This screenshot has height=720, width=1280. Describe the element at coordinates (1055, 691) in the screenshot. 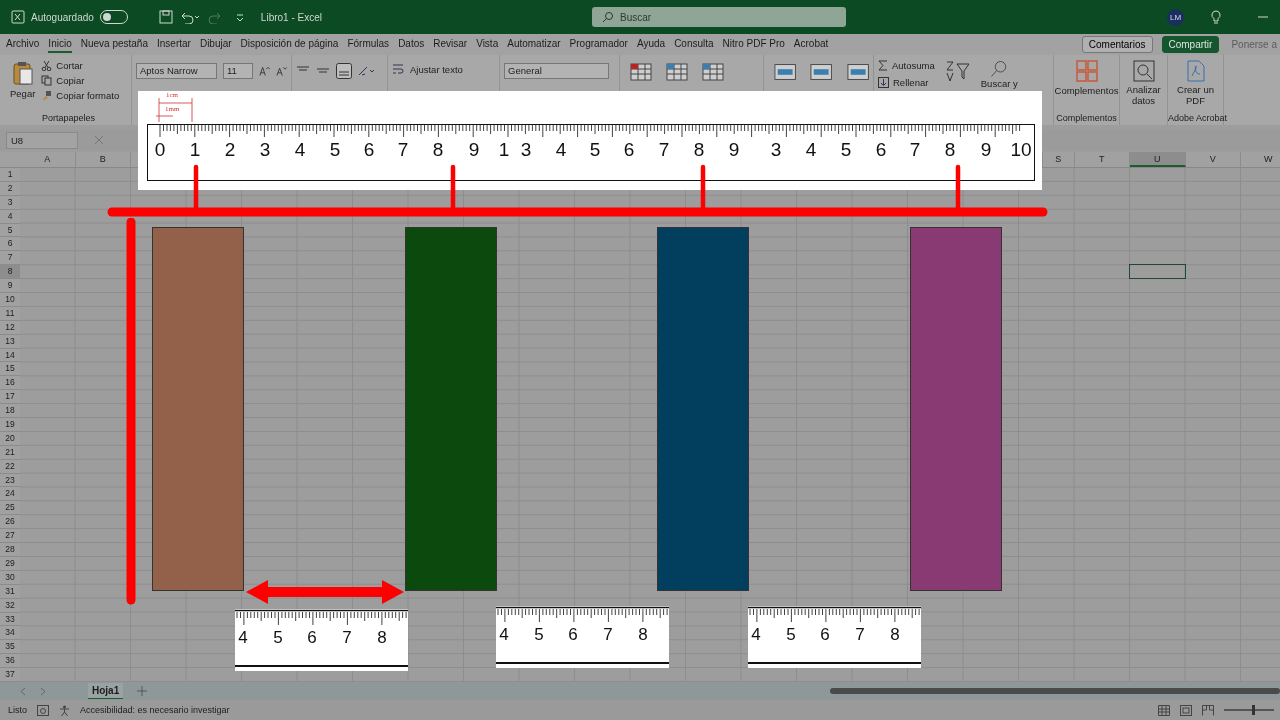

I see `horizontal-scrollbar` at that location.